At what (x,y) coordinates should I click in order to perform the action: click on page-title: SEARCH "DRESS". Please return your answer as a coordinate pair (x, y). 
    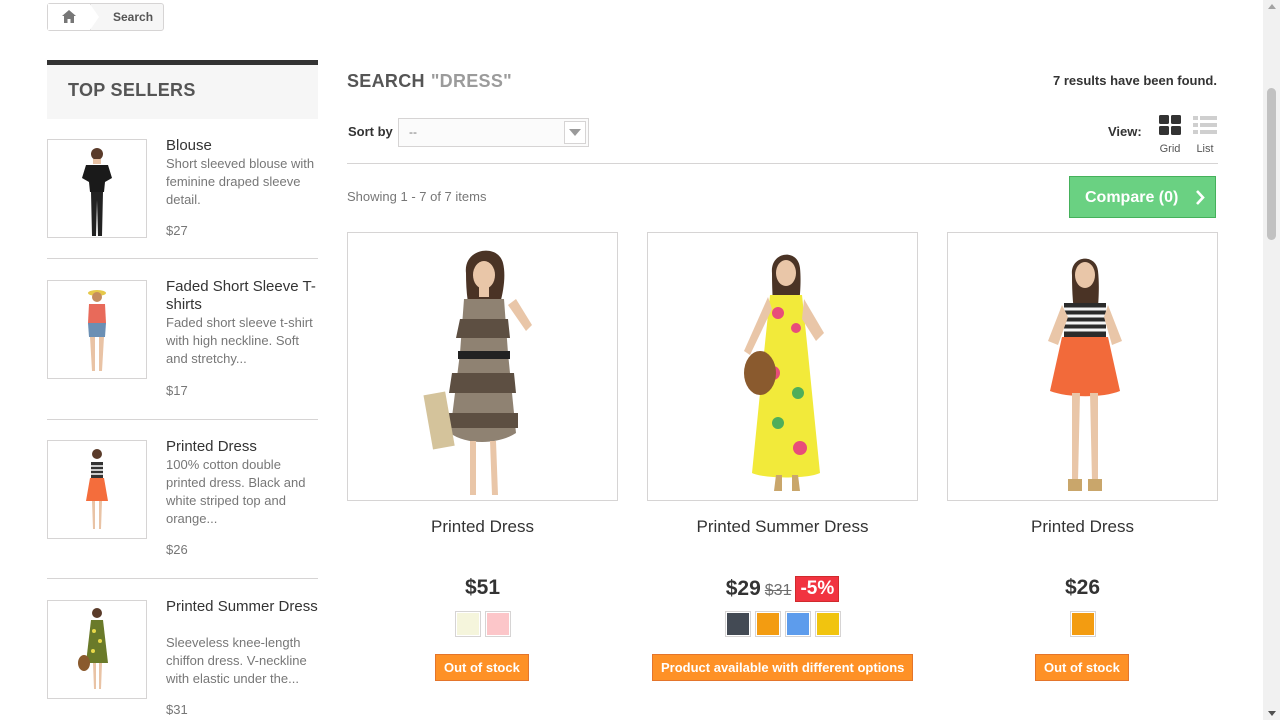
    Looking at the image, I should click on (429, 81).